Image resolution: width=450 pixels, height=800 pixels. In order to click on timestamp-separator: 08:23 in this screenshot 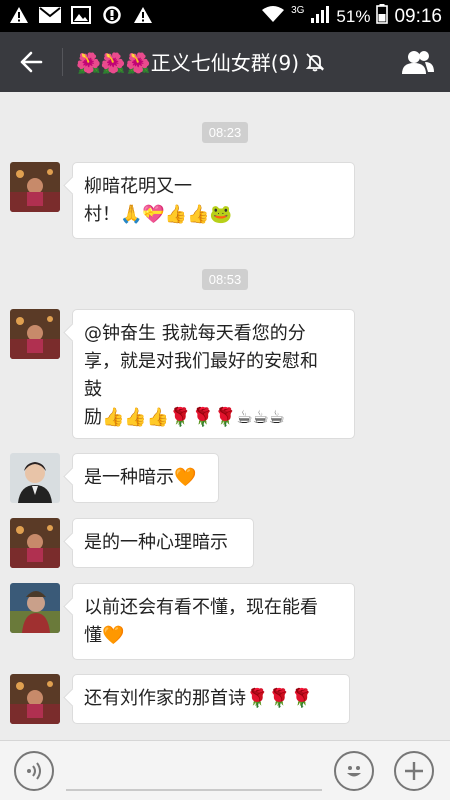, I will do `click(225, 132)`.